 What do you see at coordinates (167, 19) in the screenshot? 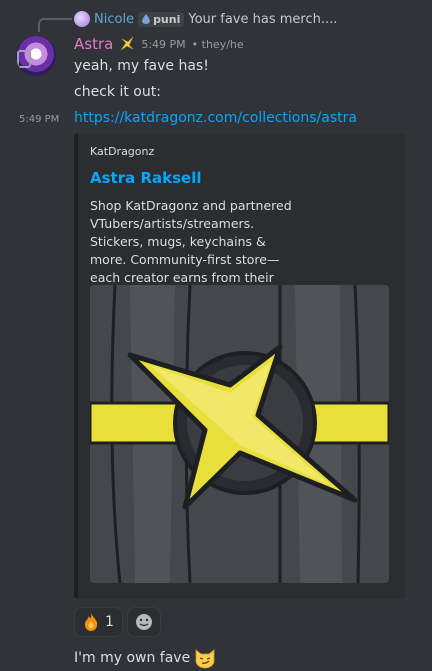
I see `reply-tag-label: puni` at bounding box center [167, 19].